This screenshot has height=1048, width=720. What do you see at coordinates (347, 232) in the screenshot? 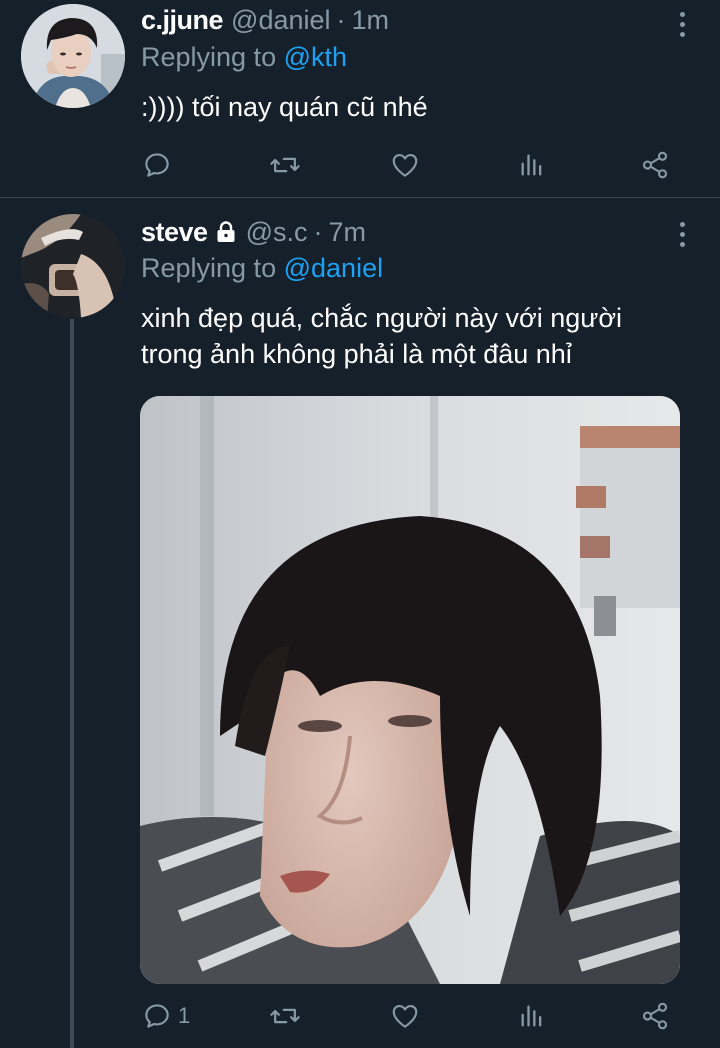
I see `timestamp: 7m` at bounding box center [347, 232].